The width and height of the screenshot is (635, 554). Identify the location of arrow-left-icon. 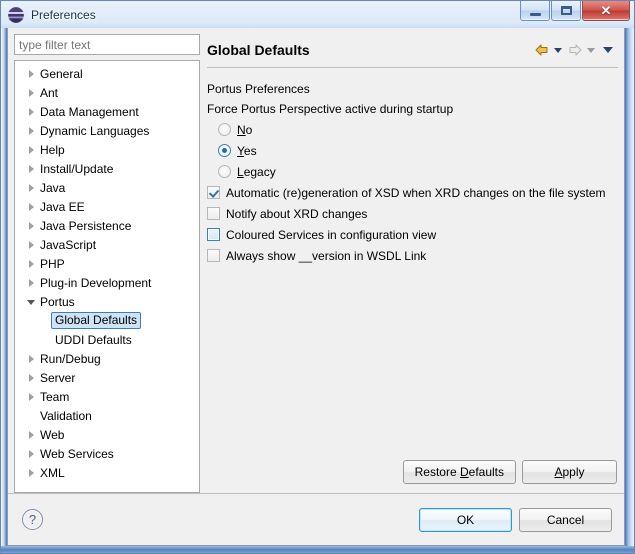
(542, 50).